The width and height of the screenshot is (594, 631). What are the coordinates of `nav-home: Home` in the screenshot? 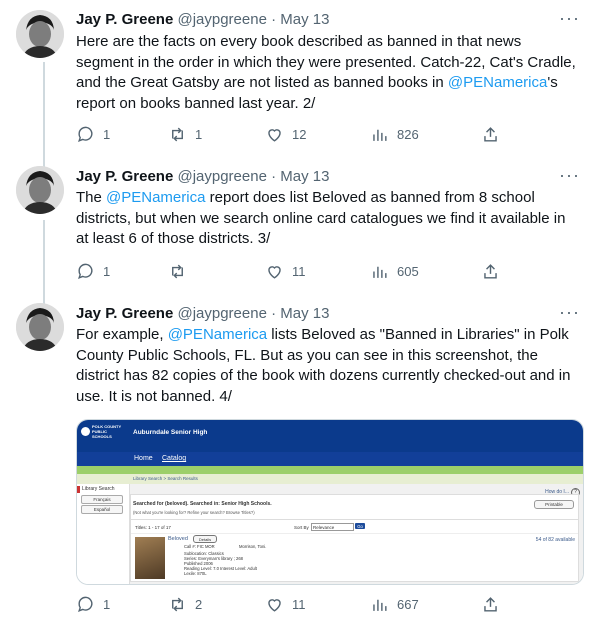 It's located at (143, 458).